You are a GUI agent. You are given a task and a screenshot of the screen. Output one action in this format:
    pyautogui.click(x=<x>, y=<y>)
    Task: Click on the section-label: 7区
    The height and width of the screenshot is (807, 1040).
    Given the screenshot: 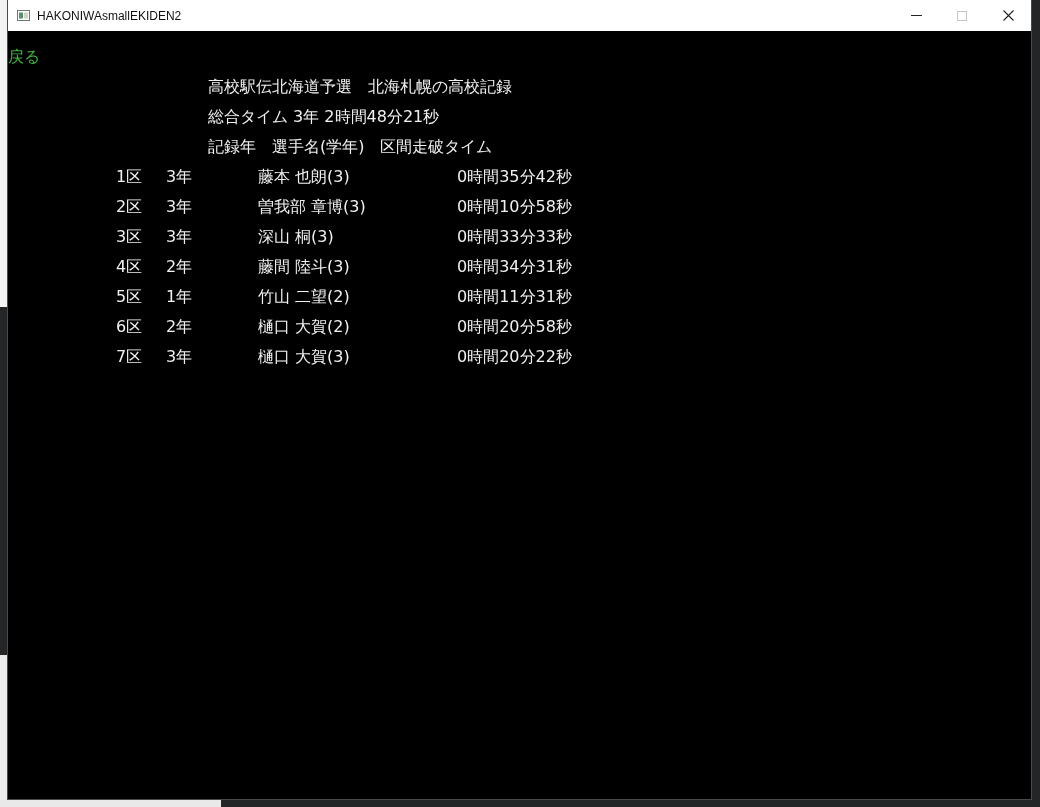 What is the action you would take?
    pyautogui.click(x=129, y=357)
    